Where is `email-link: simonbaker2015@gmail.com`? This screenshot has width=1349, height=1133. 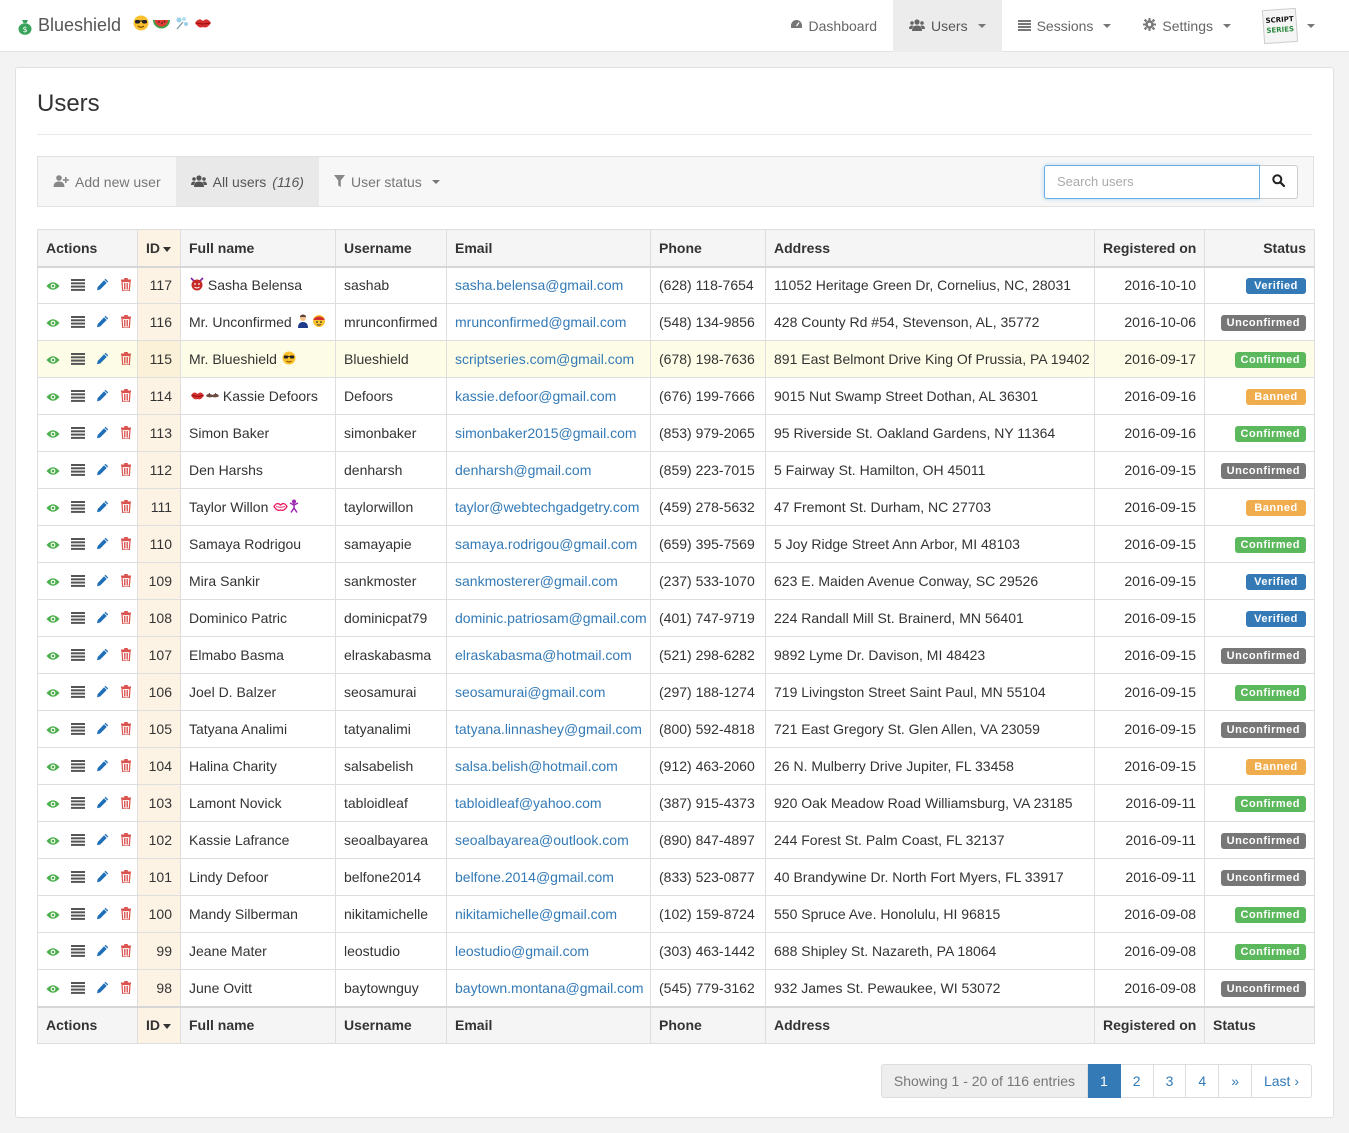
email-link: simonbaker2015@gmail.com is located at coordinates (546, 433).